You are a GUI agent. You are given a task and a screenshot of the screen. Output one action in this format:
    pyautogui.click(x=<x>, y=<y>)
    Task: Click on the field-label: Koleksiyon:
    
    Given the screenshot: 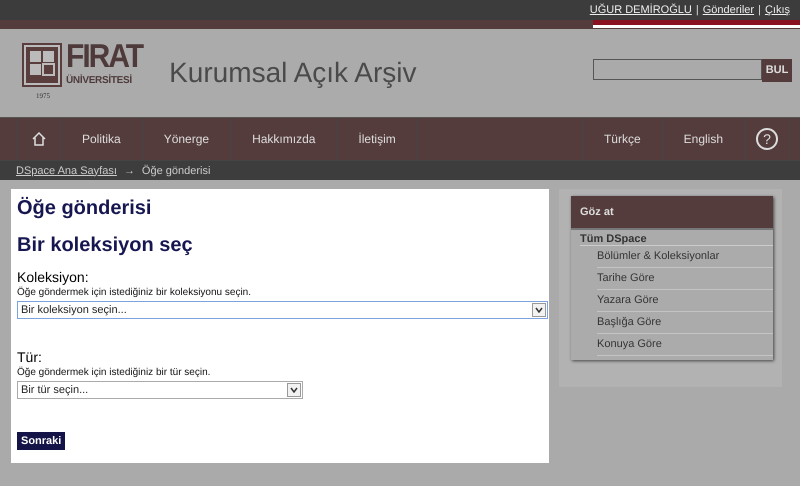 What is the action you would take?
    pyautogui.click(x=53, y=277)
    